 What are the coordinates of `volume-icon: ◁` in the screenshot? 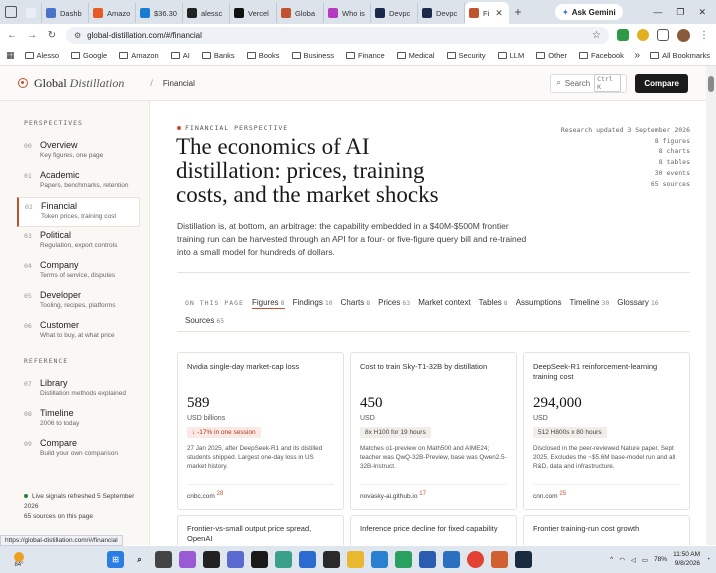 It's located at (633, 560).